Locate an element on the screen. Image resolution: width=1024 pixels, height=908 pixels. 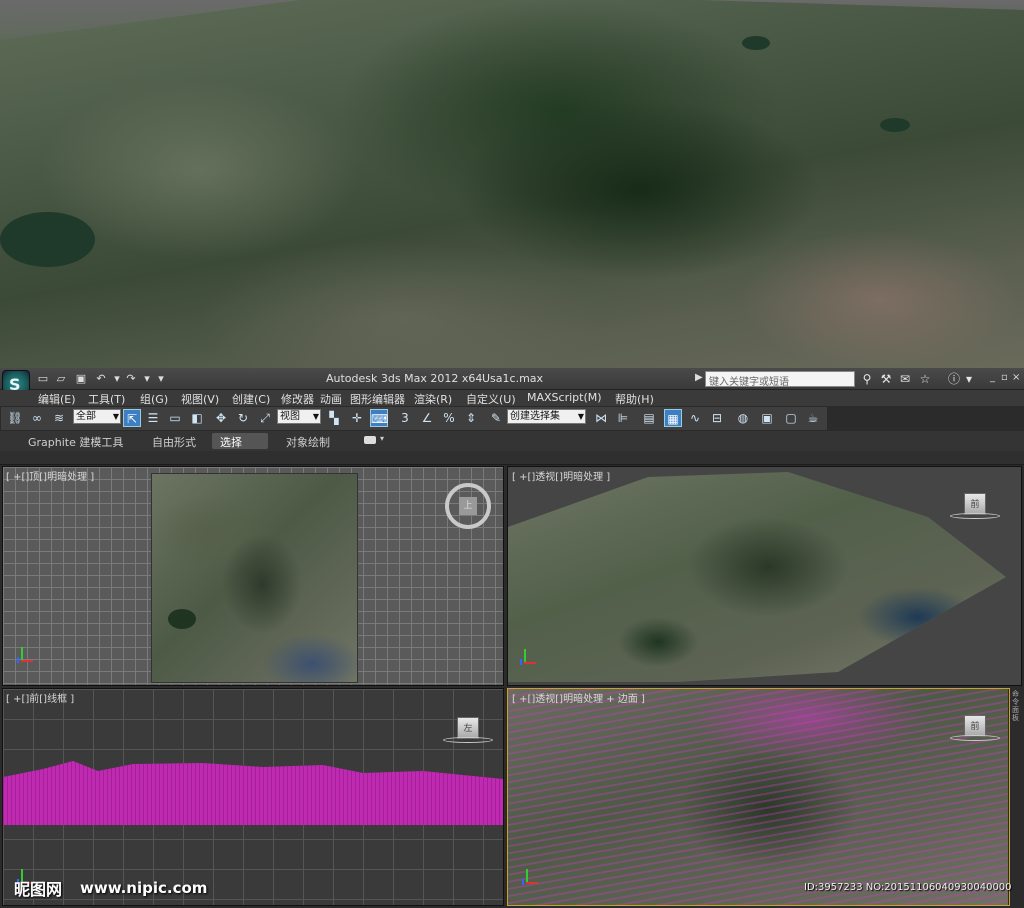
communication-center-icon: ✉ is located at coordinates (905, 379).